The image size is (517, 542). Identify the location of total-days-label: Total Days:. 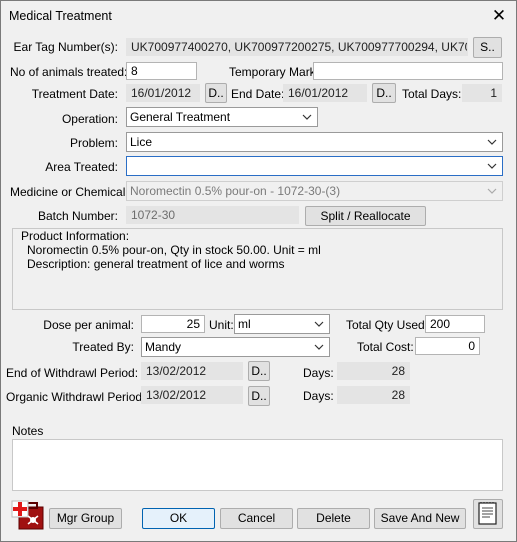
(432, 94).